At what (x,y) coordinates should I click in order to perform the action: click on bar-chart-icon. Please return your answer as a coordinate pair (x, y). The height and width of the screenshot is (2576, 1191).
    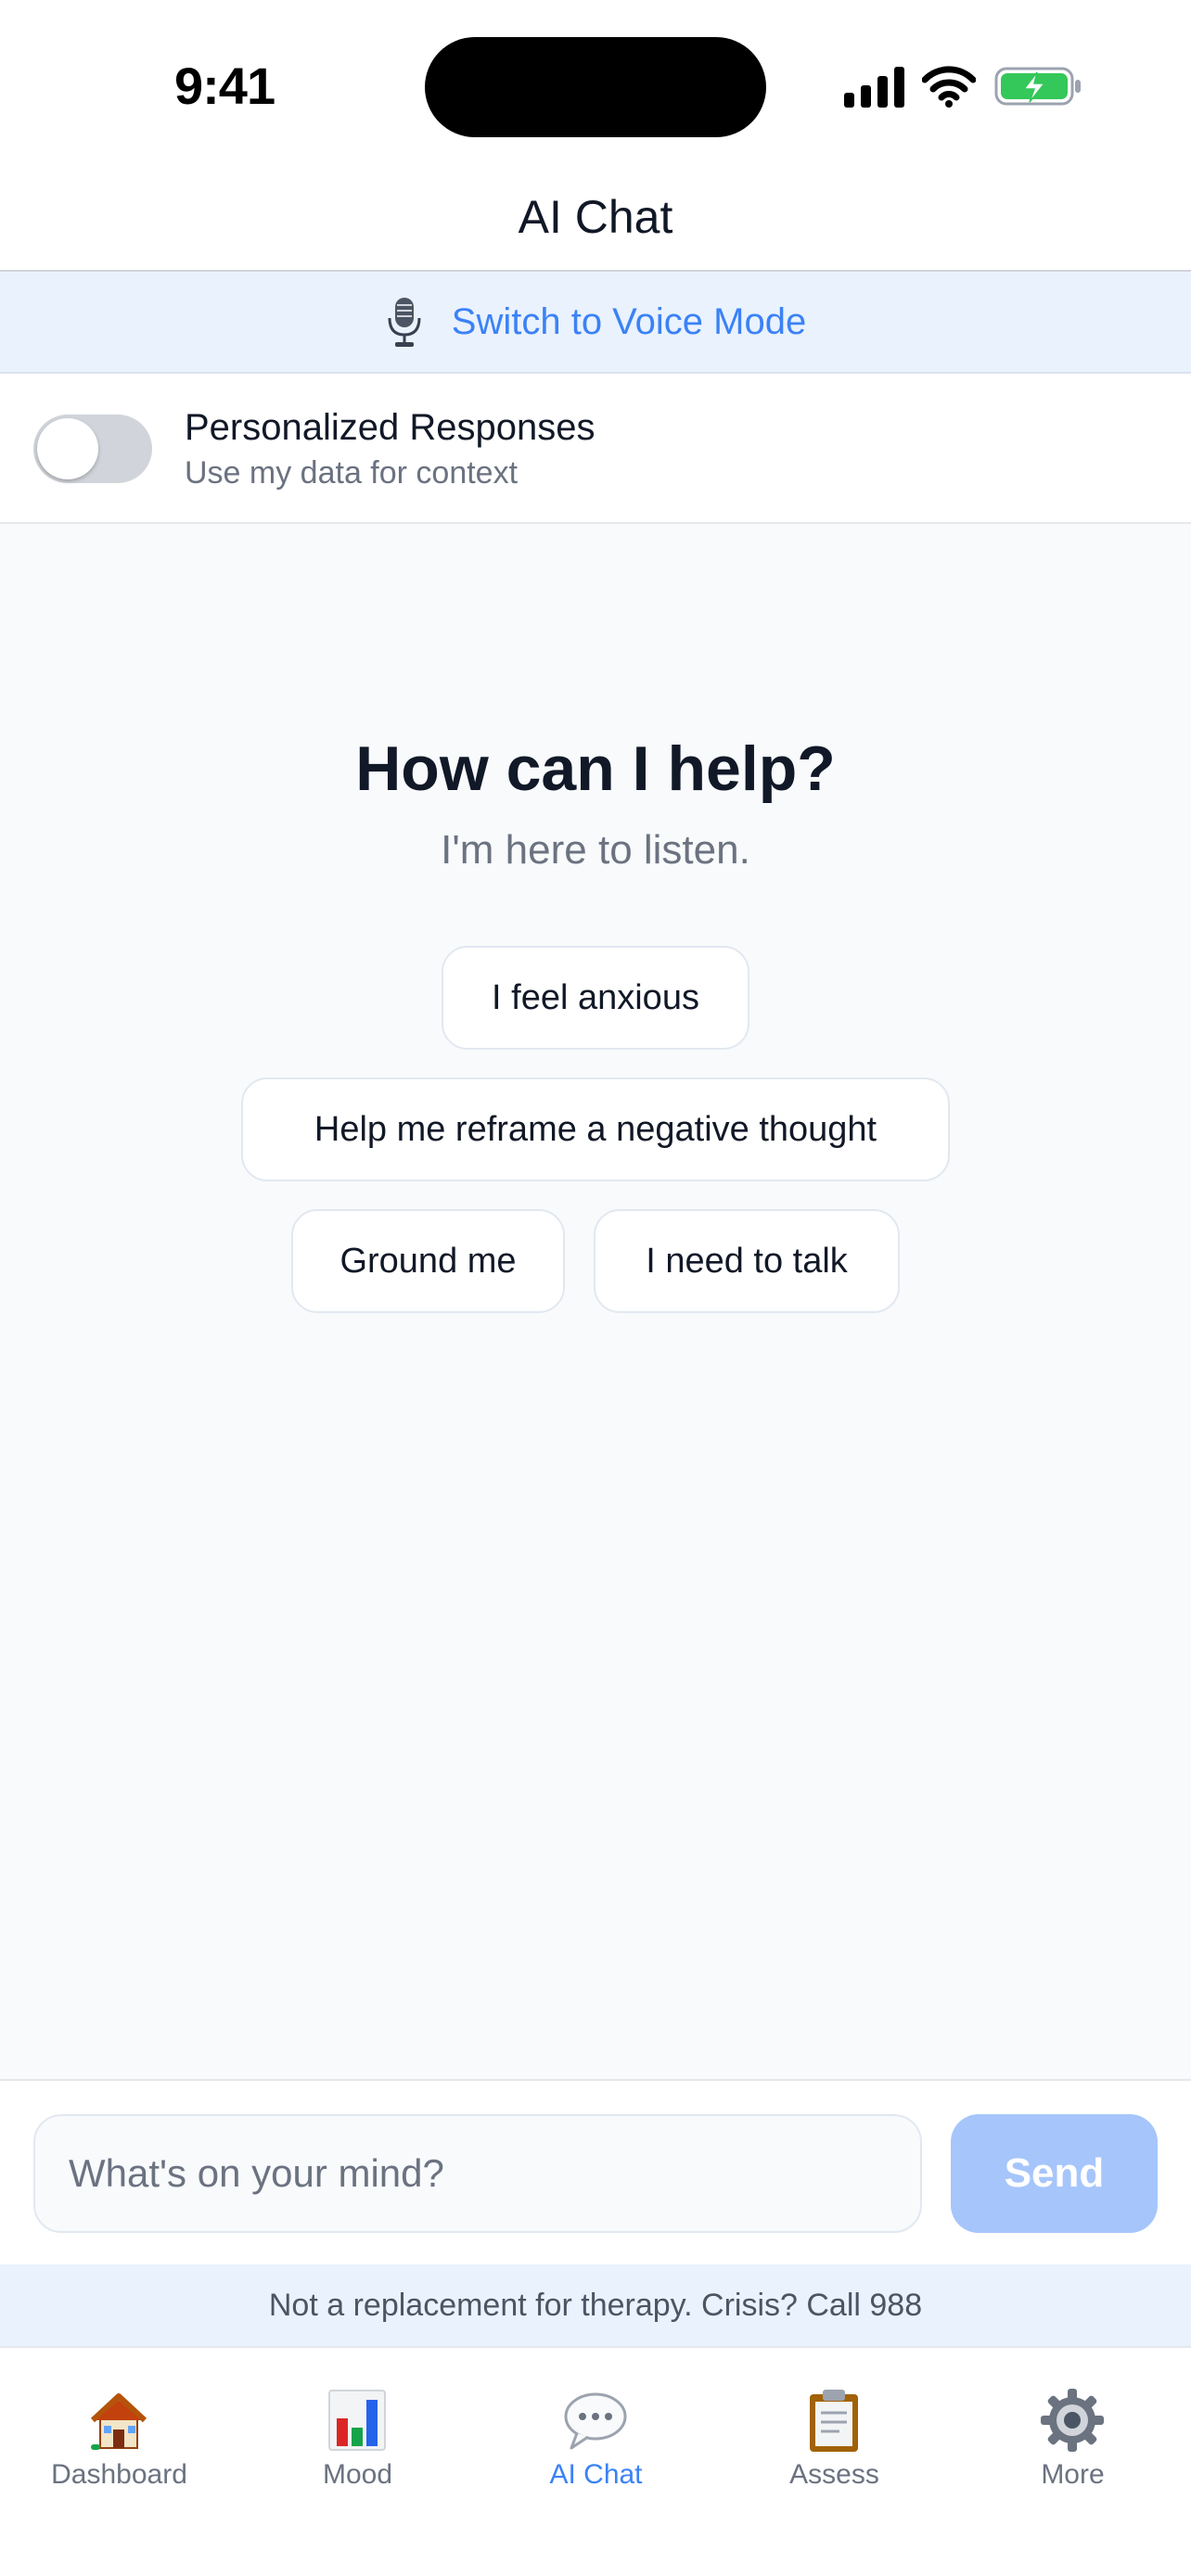
    Looking at the image, I should click on (357, 2420).